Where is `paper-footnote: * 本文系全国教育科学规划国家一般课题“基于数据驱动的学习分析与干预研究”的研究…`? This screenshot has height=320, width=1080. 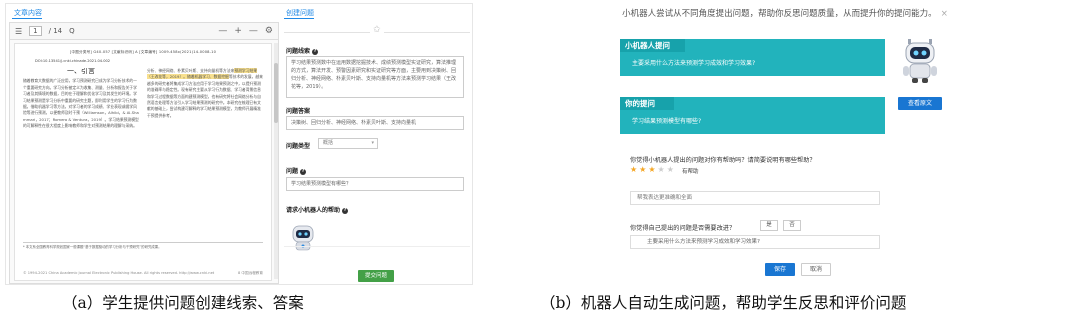 paper-footnote: * 本文系全国教育科学规划国家一般课题“基于数据驱动的学习分析与干预研究”的研究… is located at coordinates (143, 246).